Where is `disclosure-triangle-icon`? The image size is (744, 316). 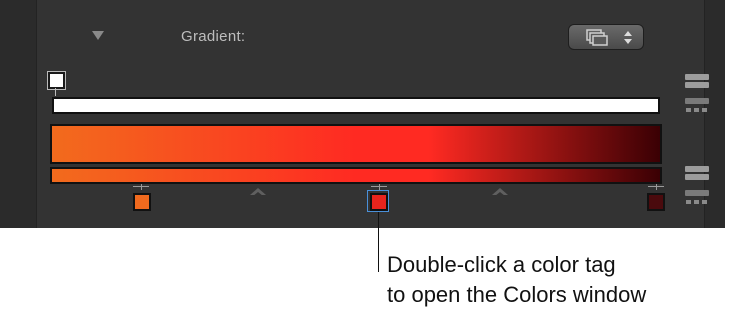
disclosure-triangle-icon is located at coordinates (98, 35).